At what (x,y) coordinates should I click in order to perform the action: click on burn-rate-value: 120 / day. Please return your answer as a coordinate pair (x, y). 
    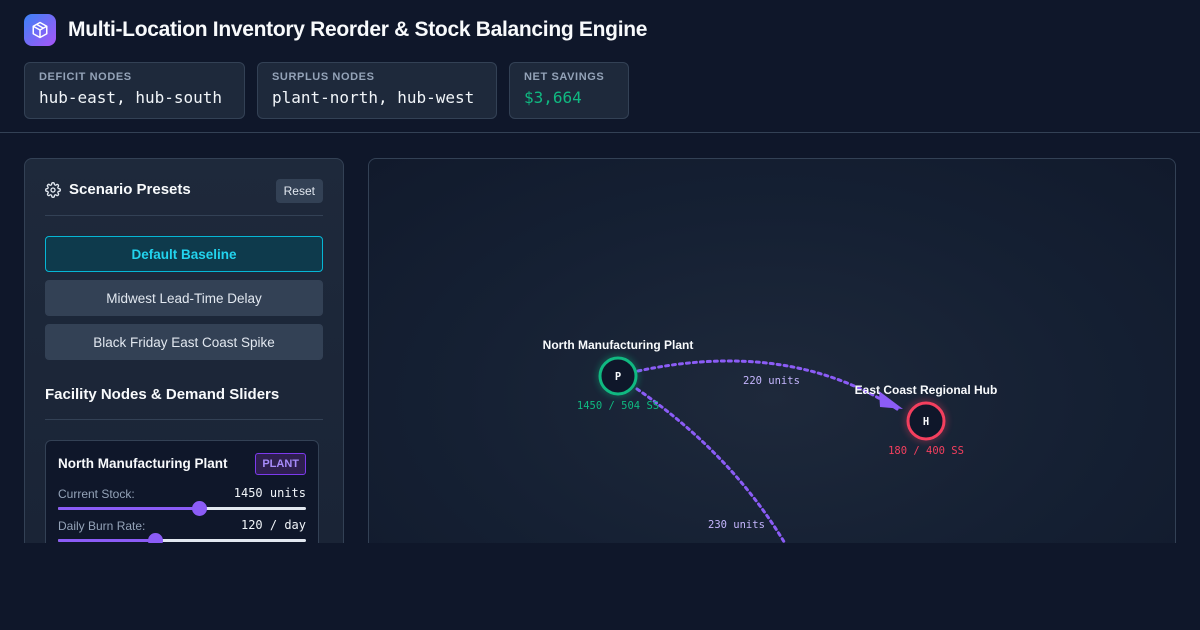
    Looking at the image, I should click on (273, 525).